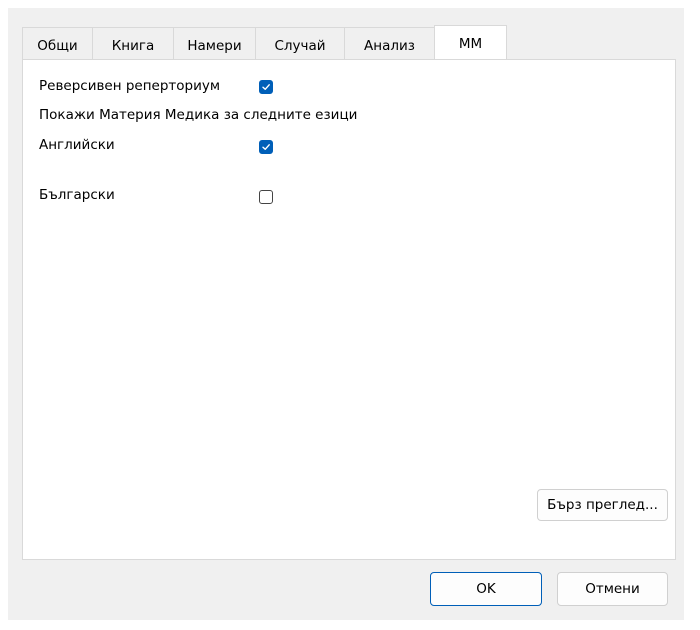  Describe the element at coordinates (57, 43) in the screenshot. I see `tab-general: Общи` at that location.